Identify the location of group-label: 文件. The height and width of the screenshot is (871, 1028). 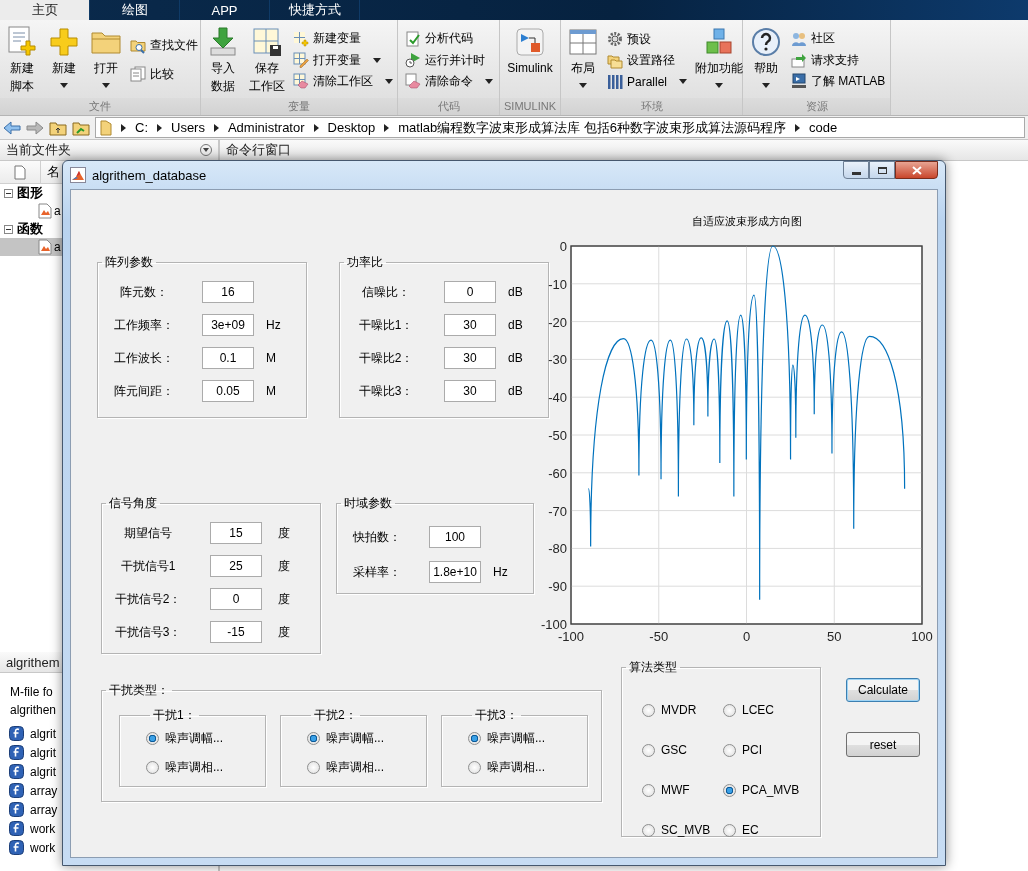
(100, 106).